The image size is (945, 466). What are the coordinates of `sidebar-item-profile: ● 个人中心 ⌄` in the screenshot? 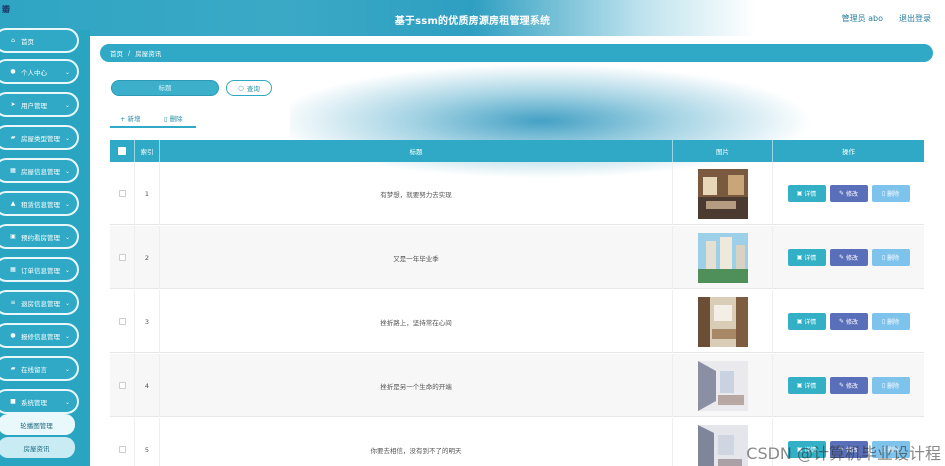 It's located at (39, 71).